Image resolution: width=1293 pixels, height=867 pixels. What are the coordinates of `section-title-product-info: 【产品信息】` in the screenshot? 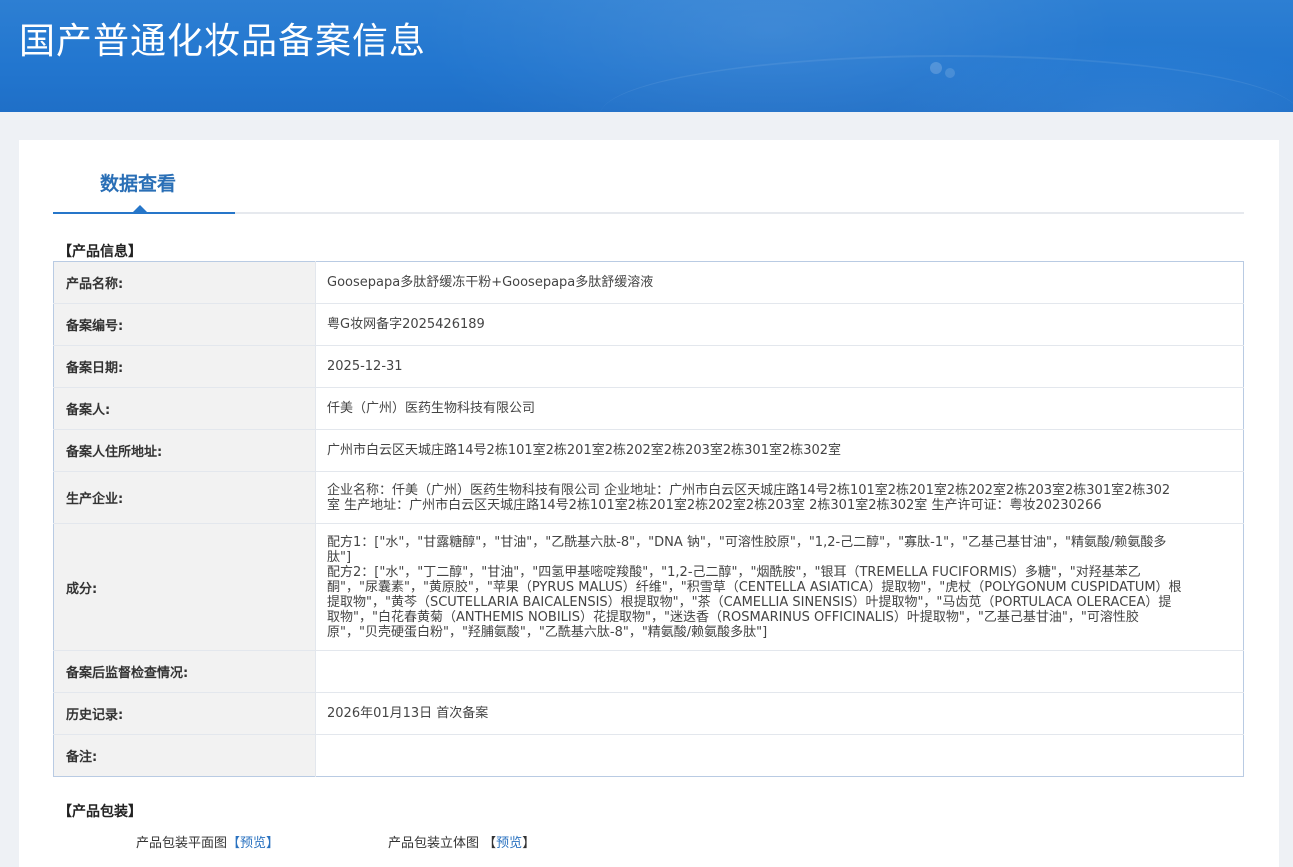 It's located at (100, 252).